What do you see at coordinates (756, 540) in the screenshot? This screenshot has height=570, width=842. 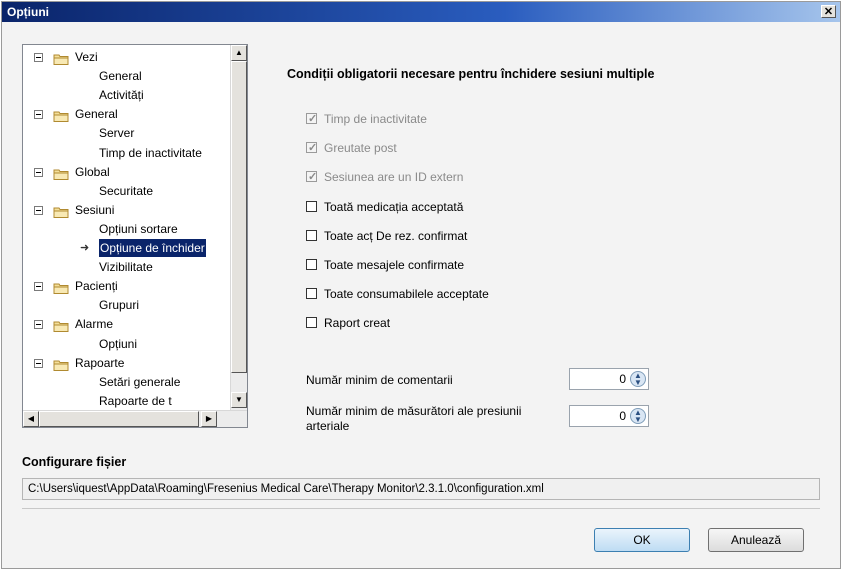 I see `cancel-button: Anulează` at bounding box center [756, 540].